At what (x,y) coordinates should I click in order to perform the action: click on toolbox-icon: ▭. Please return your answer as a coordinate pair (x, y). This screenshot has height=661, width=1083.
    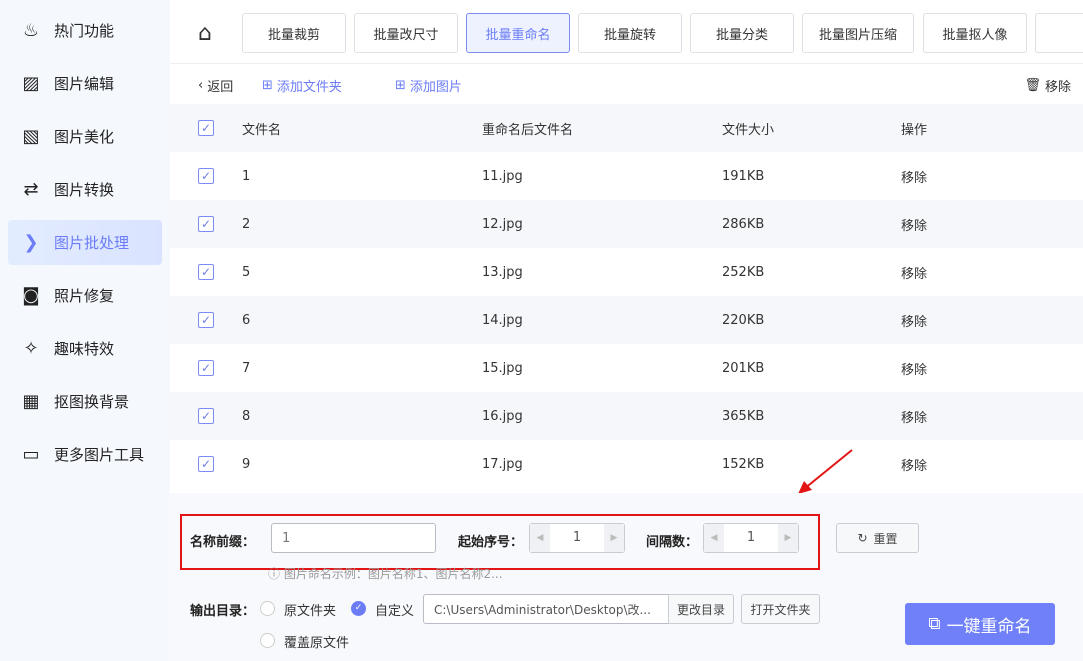
    Looking at the image, I should click on (31, 454).